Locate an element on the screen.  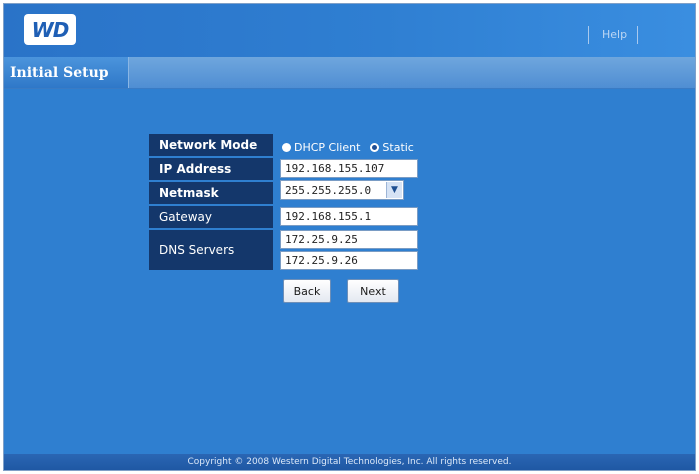
dns-server-1-input: 172.25.9.25 is located at coordinates (349, 239).